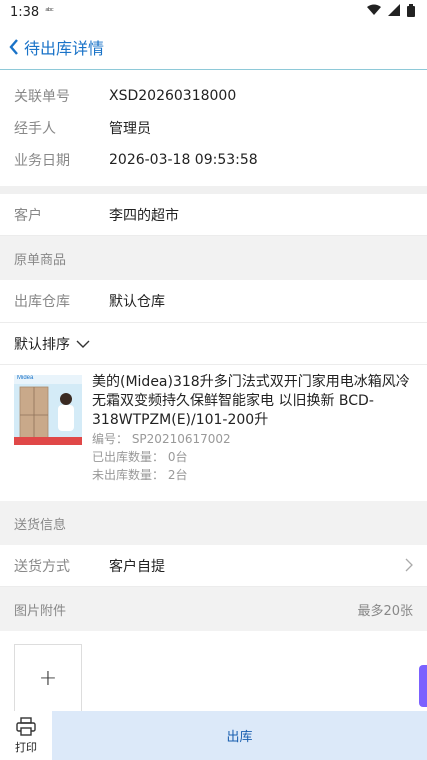 Image resolution: width=427 pixels, height=760 pixels. What do you see at coordinates (140, 475) in the screenshot?
I see `unshipped-quantity: 未出库数量： 2台` at bounding box center [140, 475].